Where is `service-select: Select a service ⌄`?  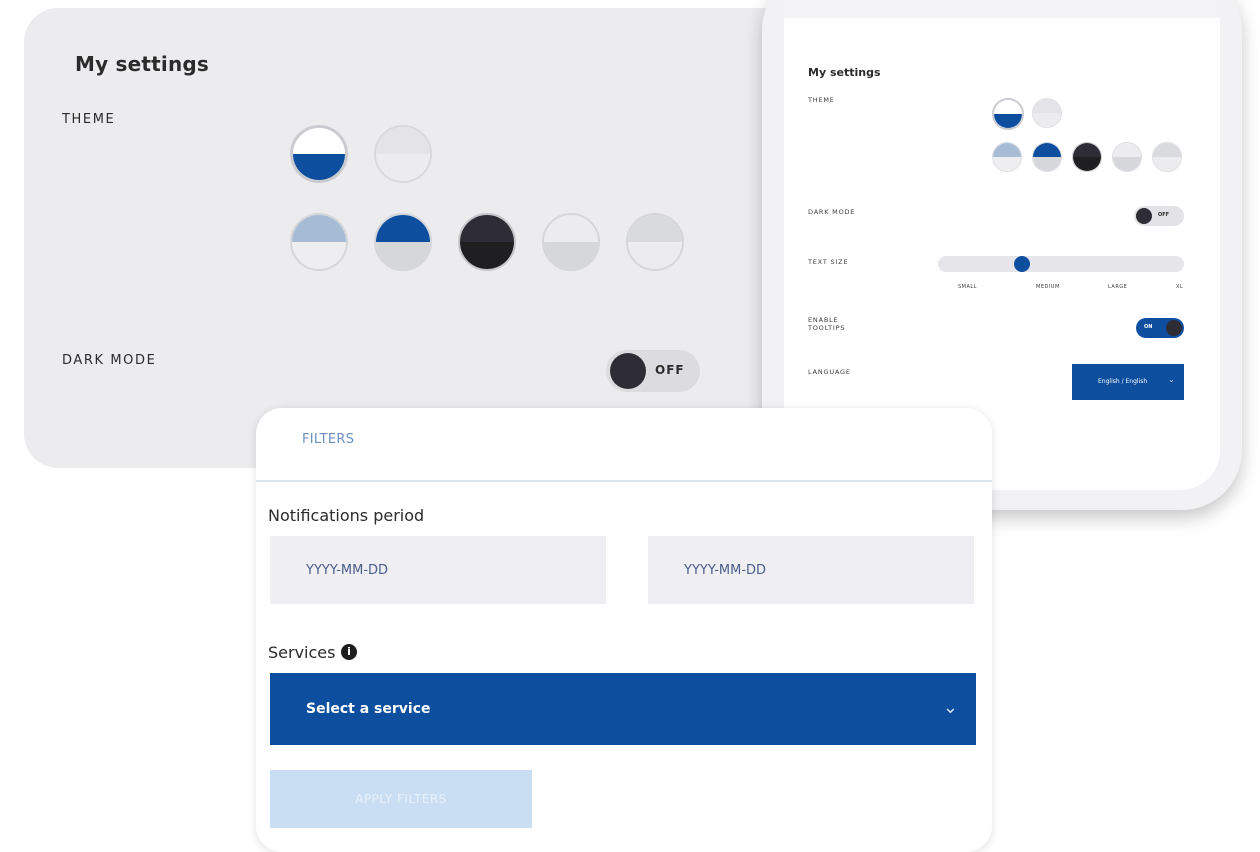
service-select: Select a service ⌄ is located at coordinates (623, 709).